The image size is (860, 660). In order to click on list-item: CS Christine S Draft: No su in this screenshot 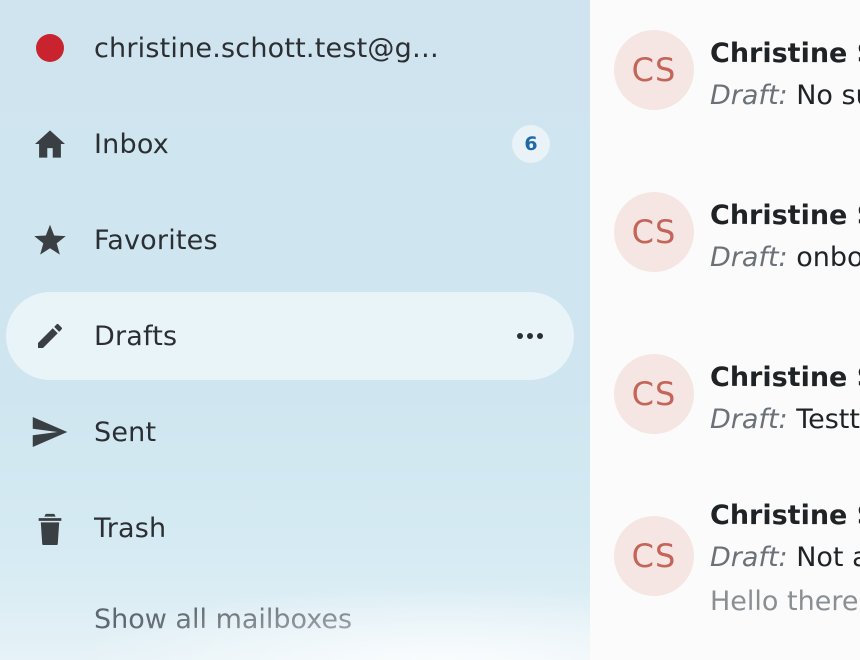, I will do `click(725, 105)`.